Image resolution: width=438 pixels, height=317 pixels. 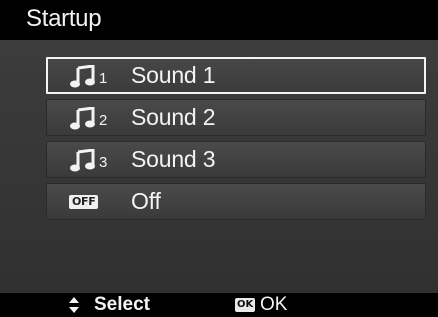 I want to click on ok-hint-label: OK, so click(x=274, y=304).